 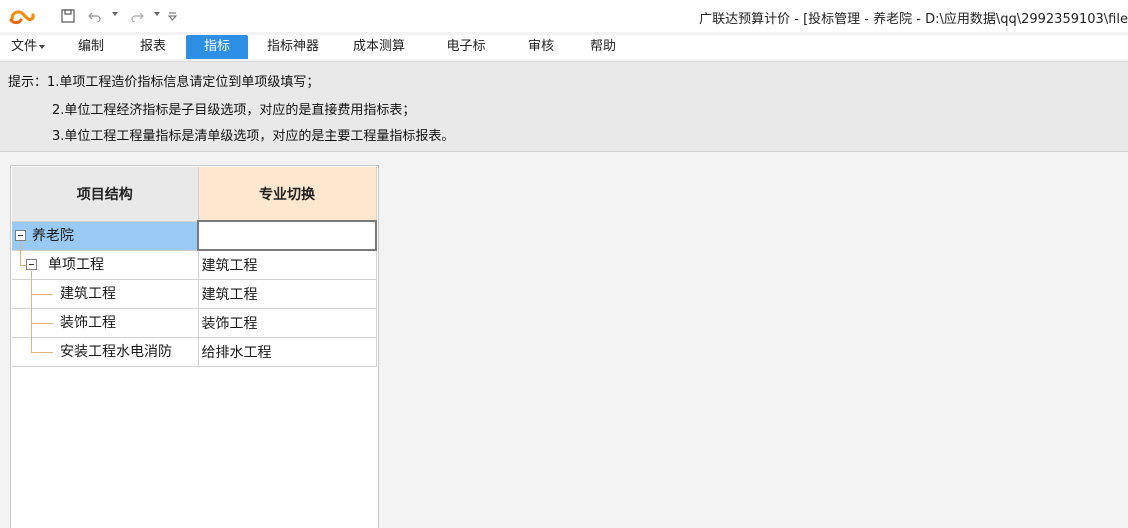 What do you see at coordinates (137, 16) in the screenshot?
I see `redo-icon` at bounding box center [137, 16].